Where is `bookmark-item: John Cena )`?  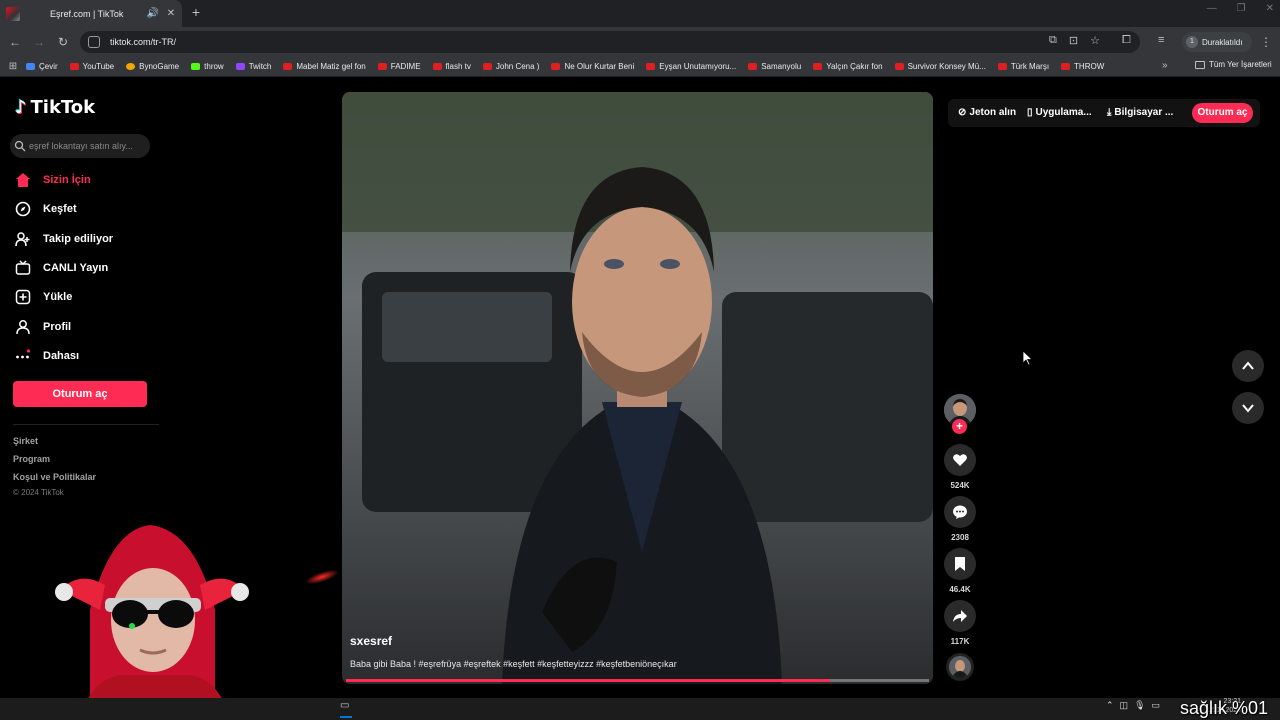 bookmark-item: John Cena ) is located at coordinates (510, 66).